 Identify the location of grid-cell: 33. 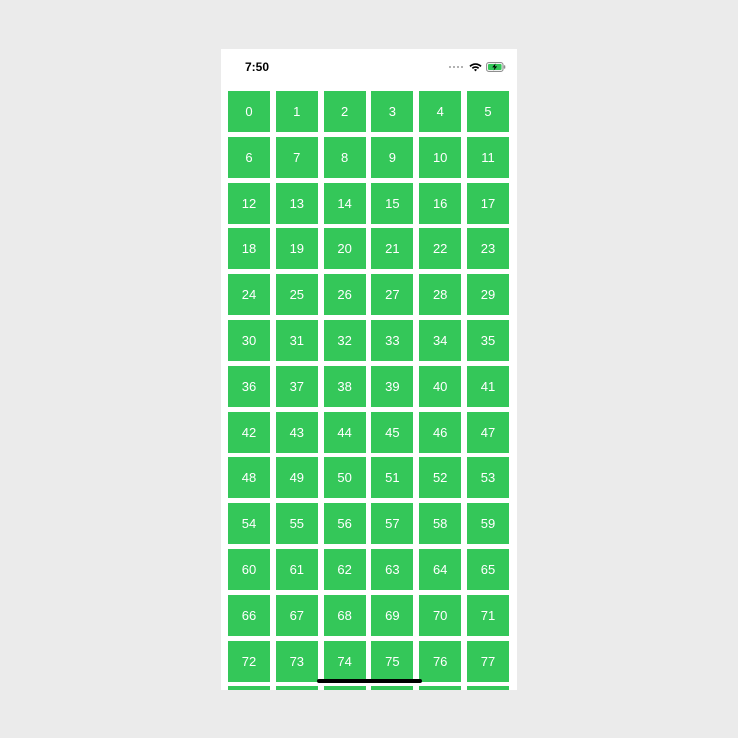
(392, 340).